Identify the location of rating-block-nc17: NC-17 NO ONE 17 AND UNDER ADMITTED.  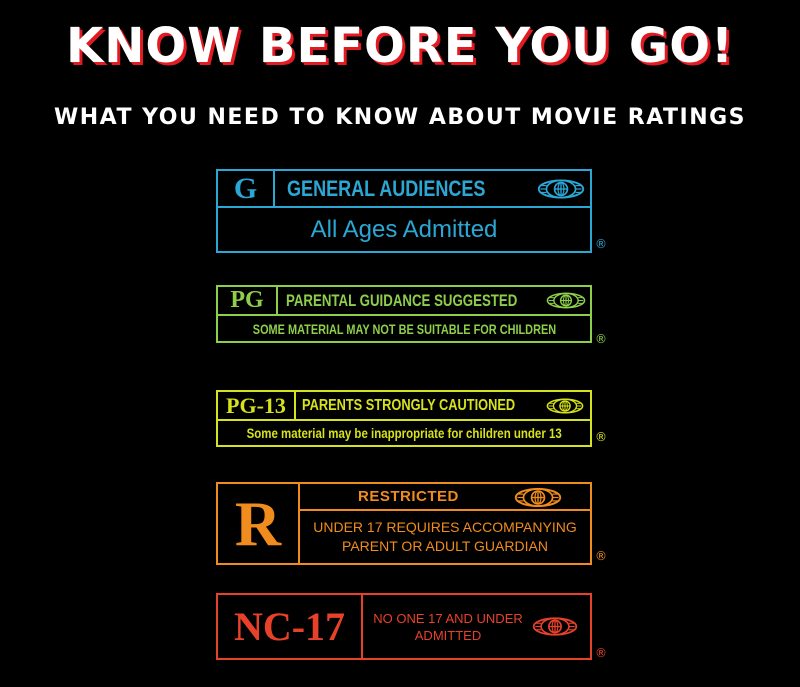
(404, 626).